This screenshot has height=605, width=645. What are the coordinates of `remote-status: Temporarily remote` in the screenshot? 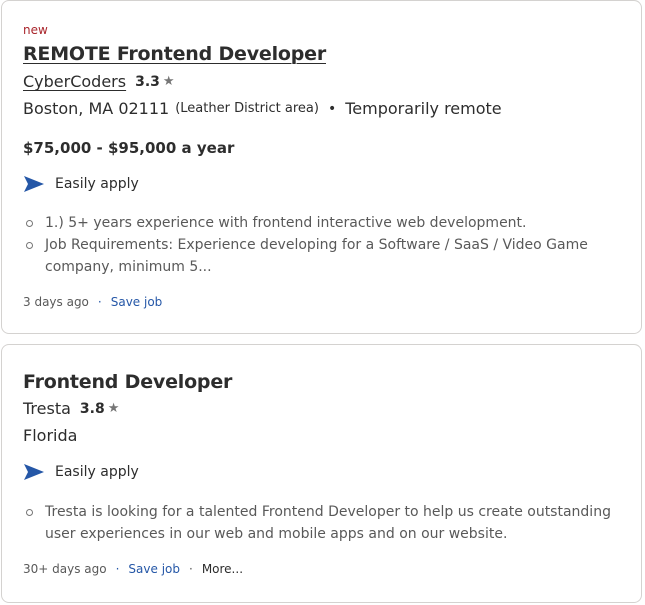 It's located at (423, 108).